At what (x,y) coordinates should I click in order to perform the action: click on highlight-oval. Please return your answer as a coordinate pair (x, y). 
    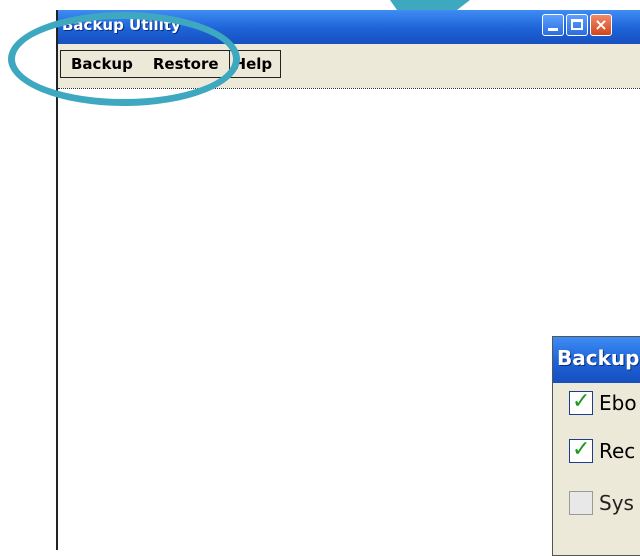
    Looking at the image, I should click on (124, 59).